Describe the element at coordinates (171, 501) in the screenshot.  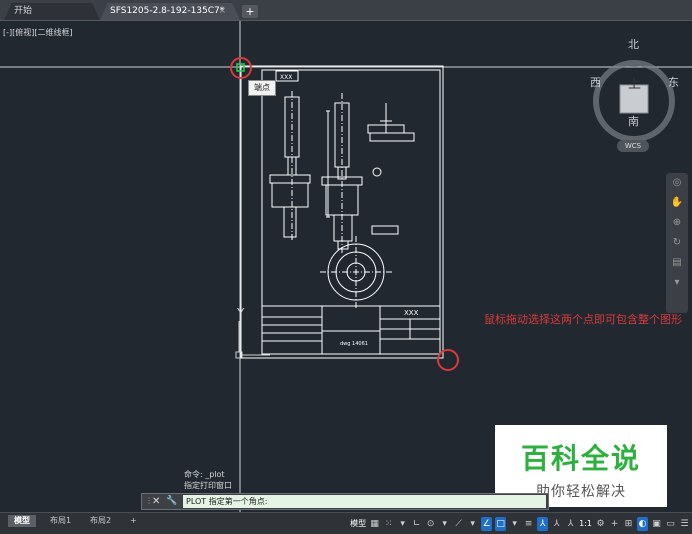
I see `customize-icon: 🔧` at that location.